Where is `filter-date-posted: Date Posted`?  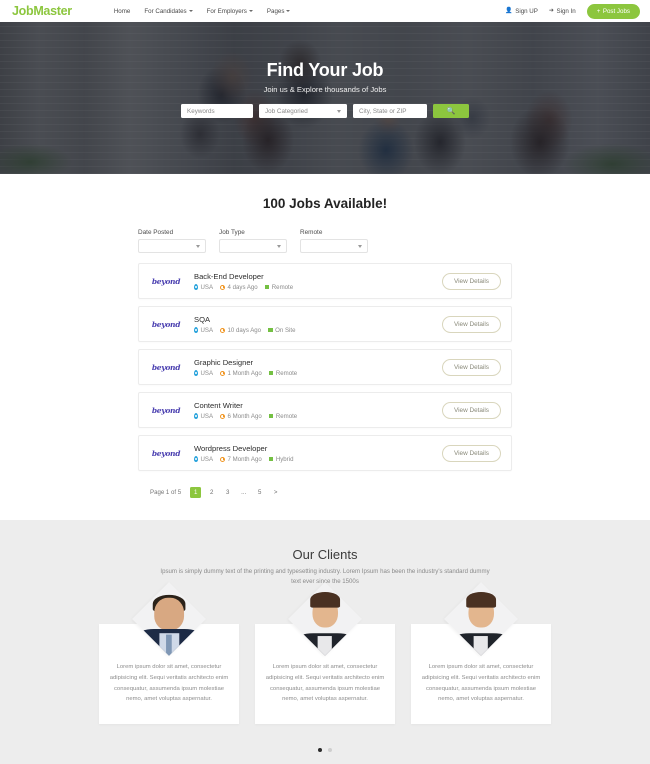
filter-date-posted: Date Posted is located at coordinates (172, 241).